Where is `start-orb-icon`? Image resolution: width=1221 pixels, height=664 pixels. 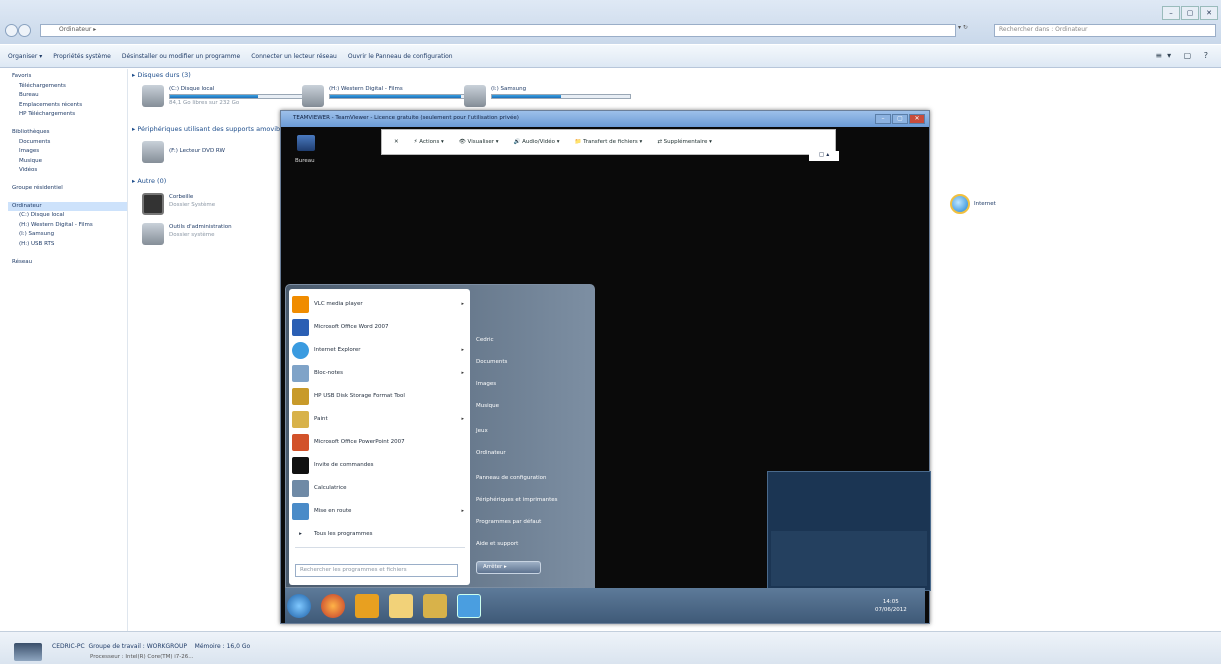 start-orb-icon is located at coordinates (299, 606).